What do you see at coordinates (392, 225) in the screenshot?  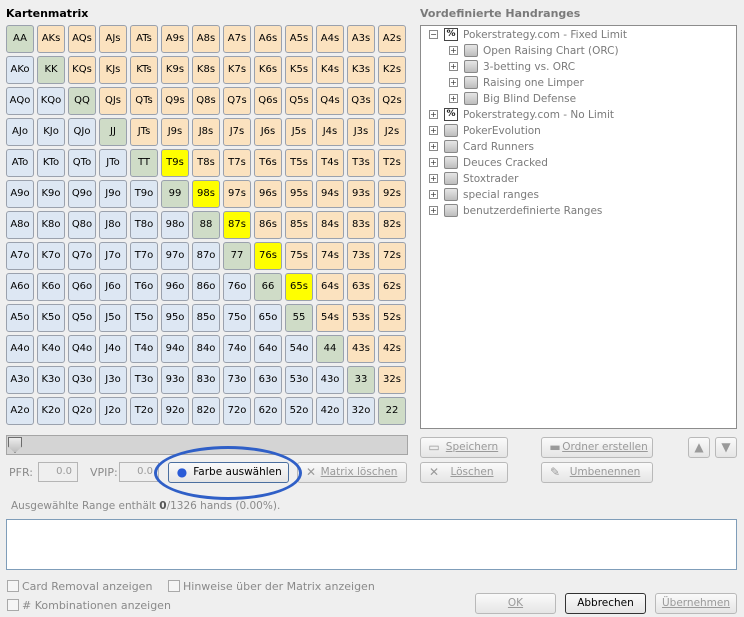 I see `matrix-cell: 82s` at bounding box center [392, 225].